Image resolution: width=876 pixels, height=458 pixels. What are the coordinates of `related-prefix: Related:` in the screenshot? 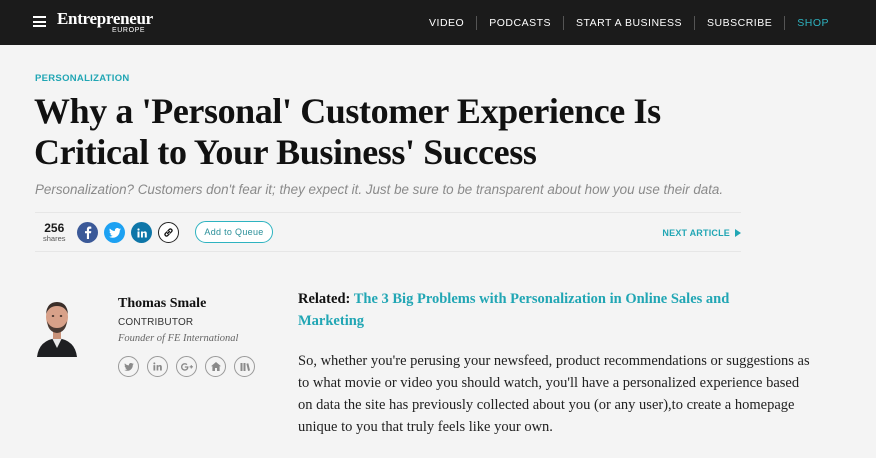 It's located at (324, 299).